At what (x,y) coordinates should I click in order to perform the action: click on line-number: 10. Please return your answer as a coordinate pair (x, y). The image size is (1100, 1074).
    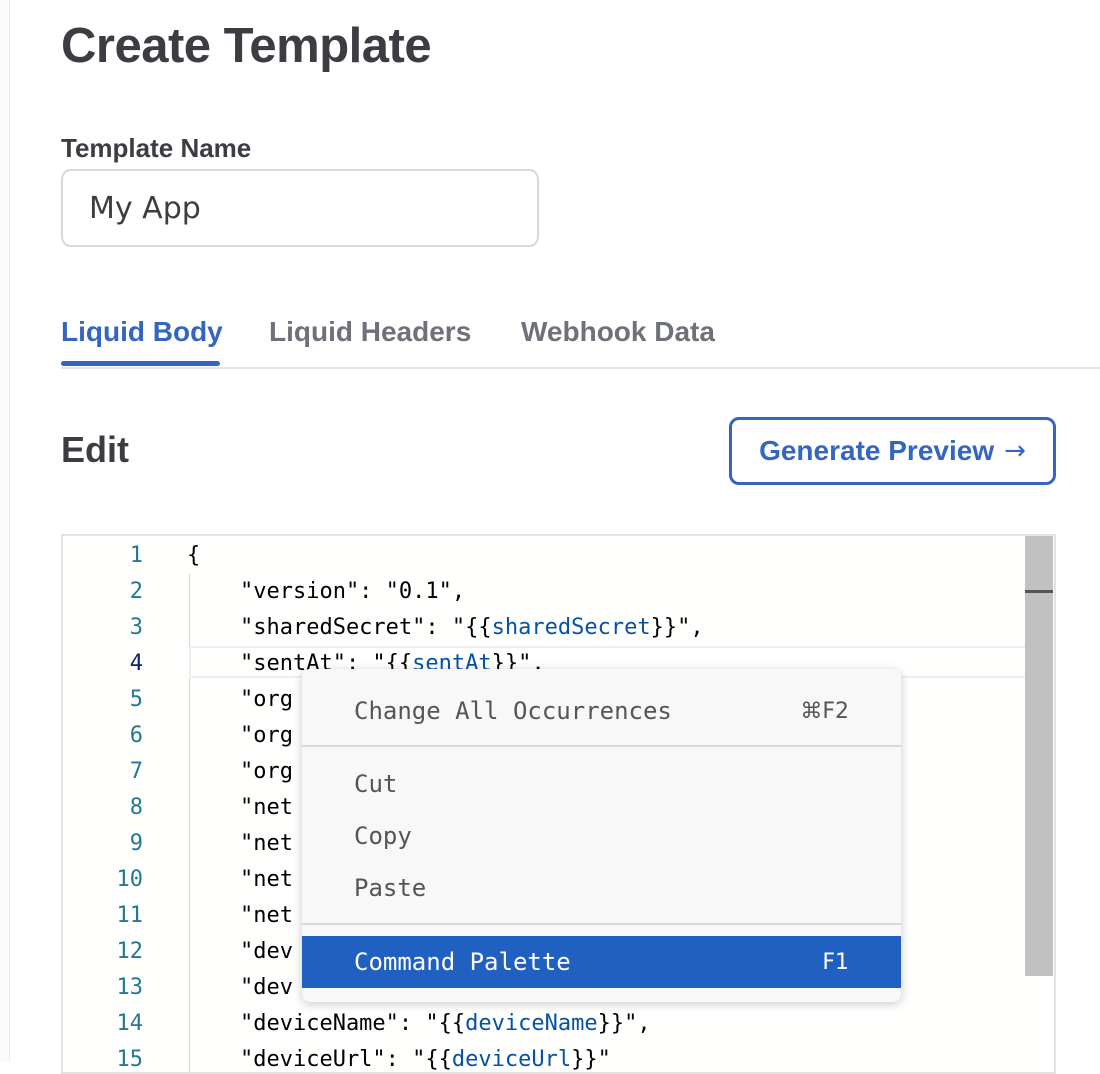
    Looking at the image, I should click on (130, 879).